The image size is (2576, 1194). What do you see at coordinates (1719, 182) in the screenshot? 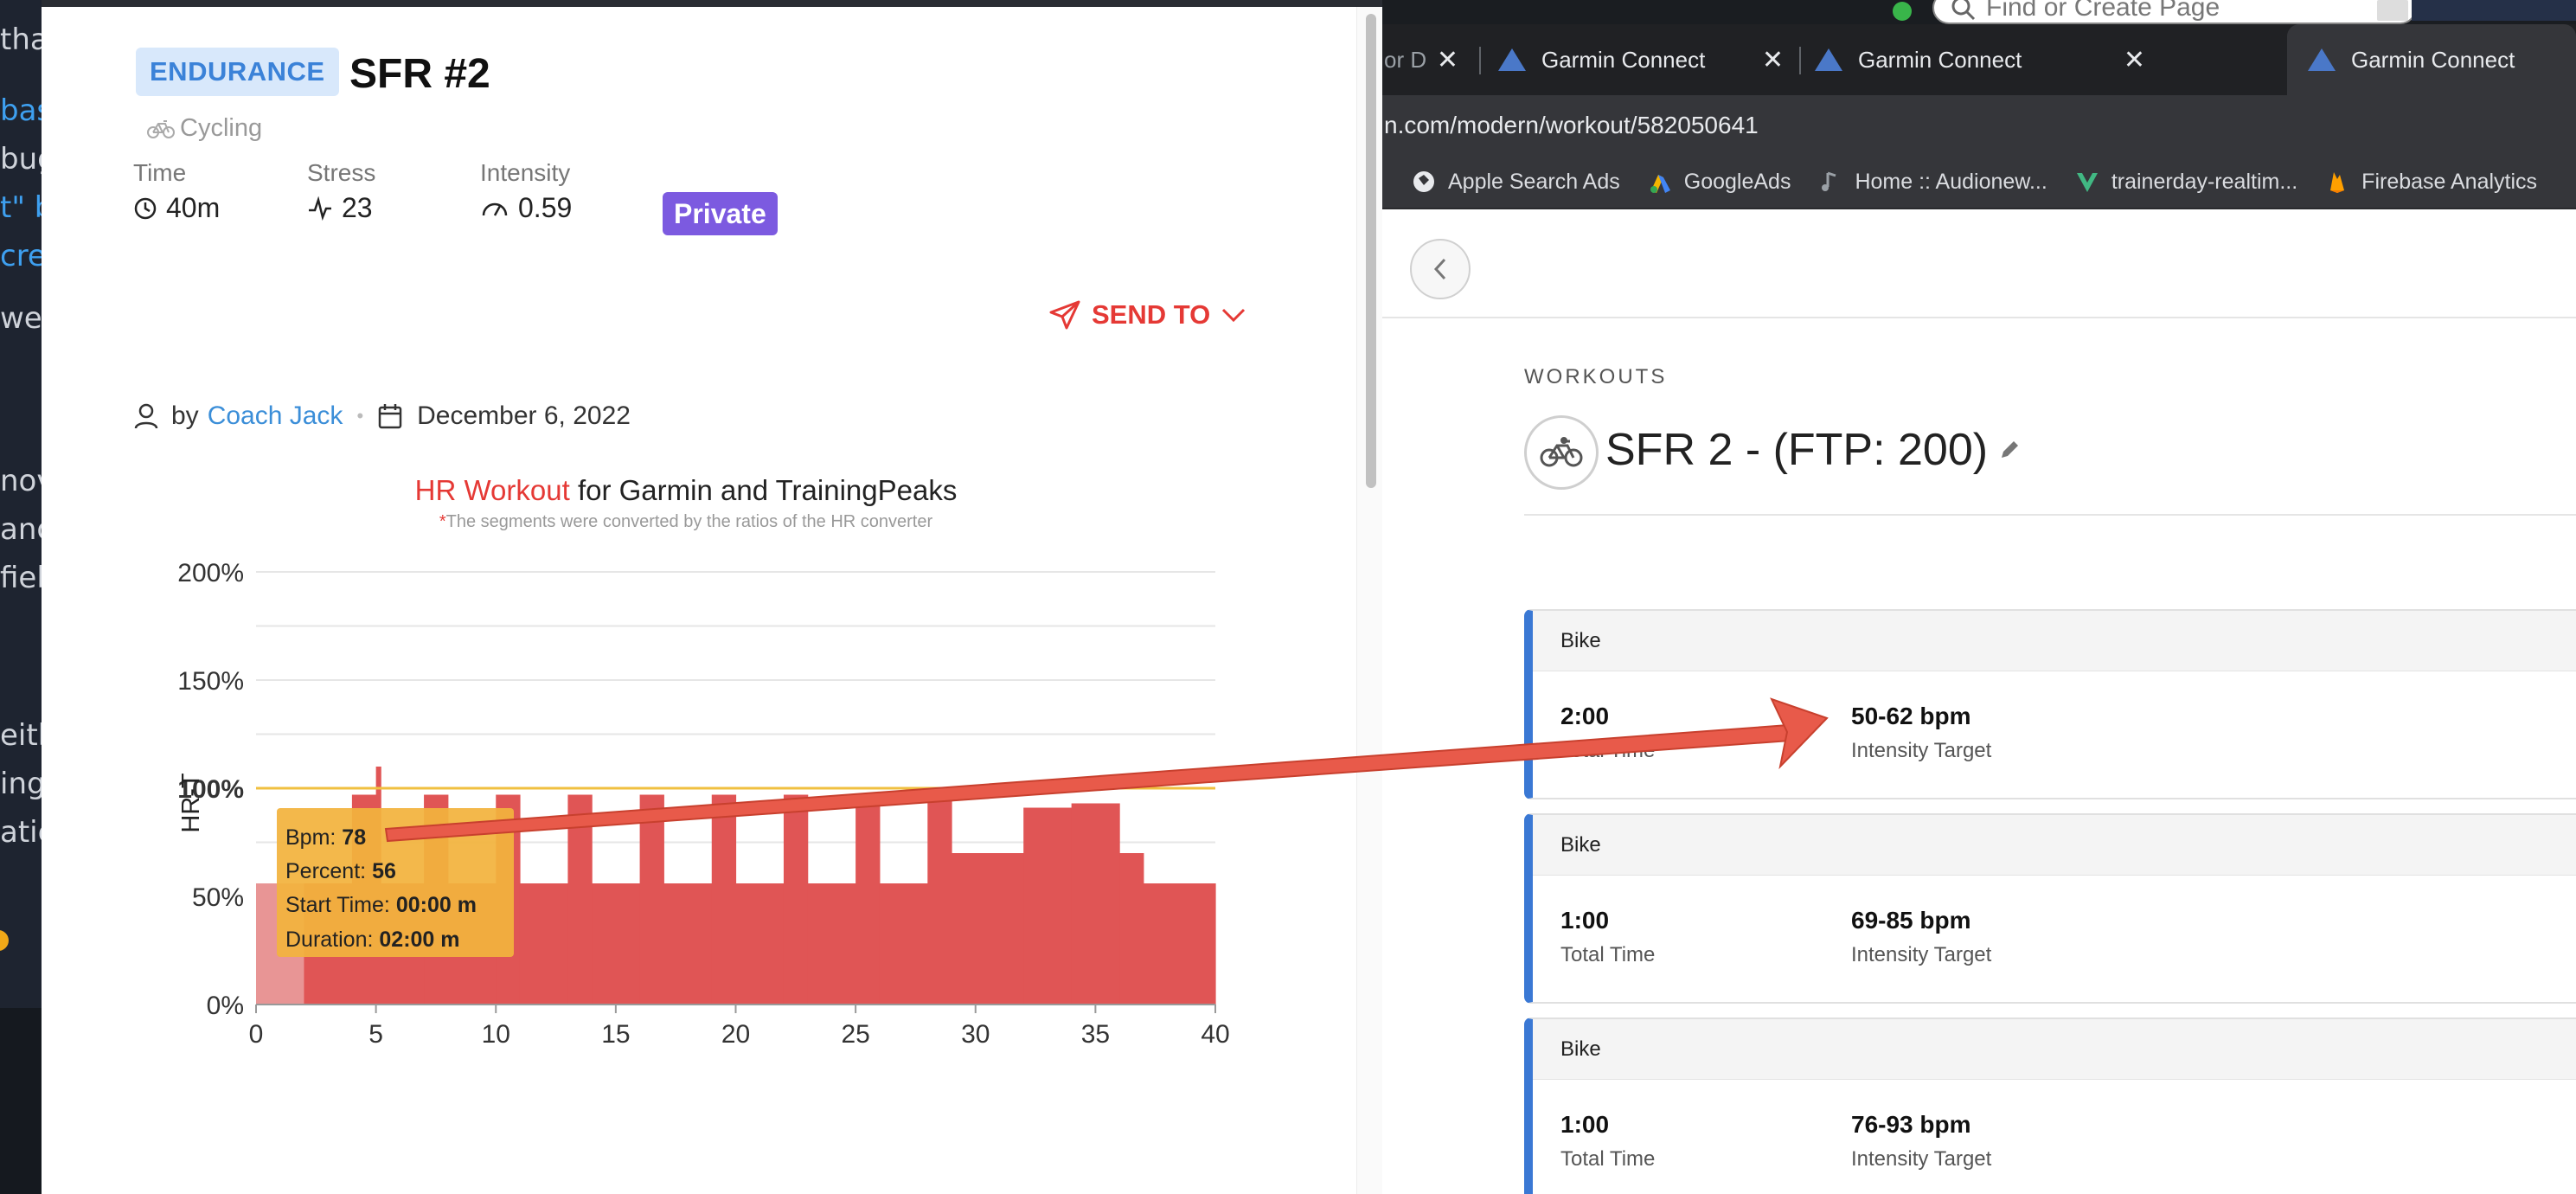
I see `bookmark-googleads: GoogleAds` at bounding box center [1719, 182].